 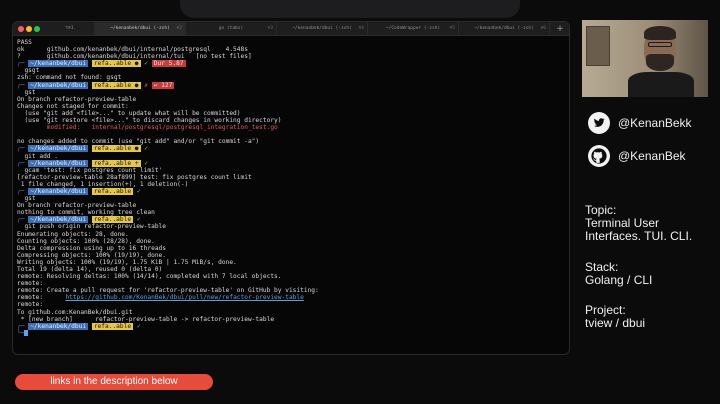 I want to click on tab-label: ⌥⌘1, so click(x=69, y=28).